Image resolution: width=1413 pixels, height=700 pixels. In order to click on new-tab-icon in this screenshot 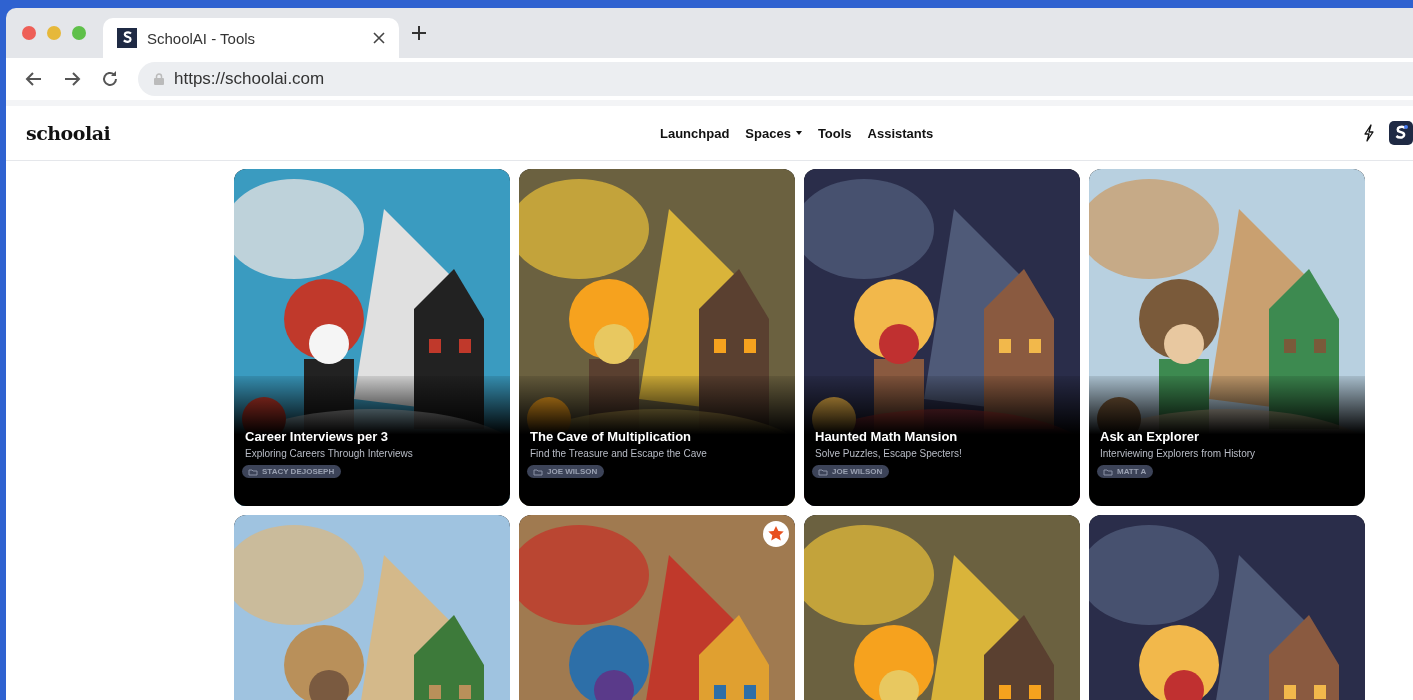, I will do `click(419, 33)`.